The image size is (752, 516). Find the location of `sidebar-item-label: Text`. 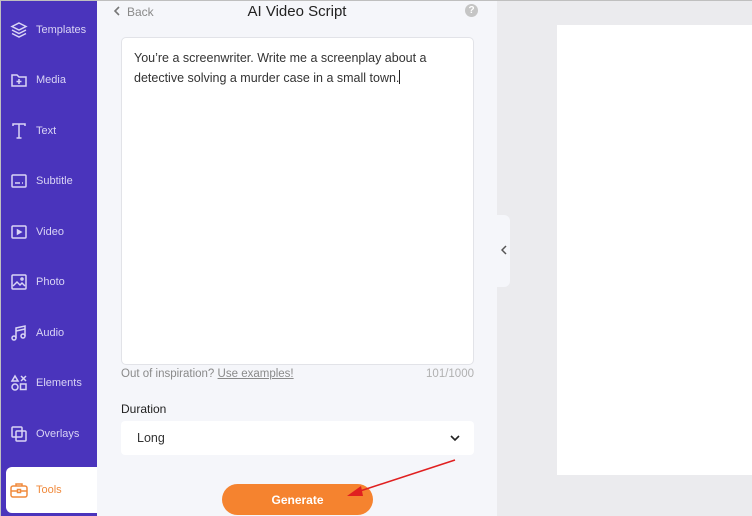

sidebar-item-label: Text is located at coordinates (46, 131).